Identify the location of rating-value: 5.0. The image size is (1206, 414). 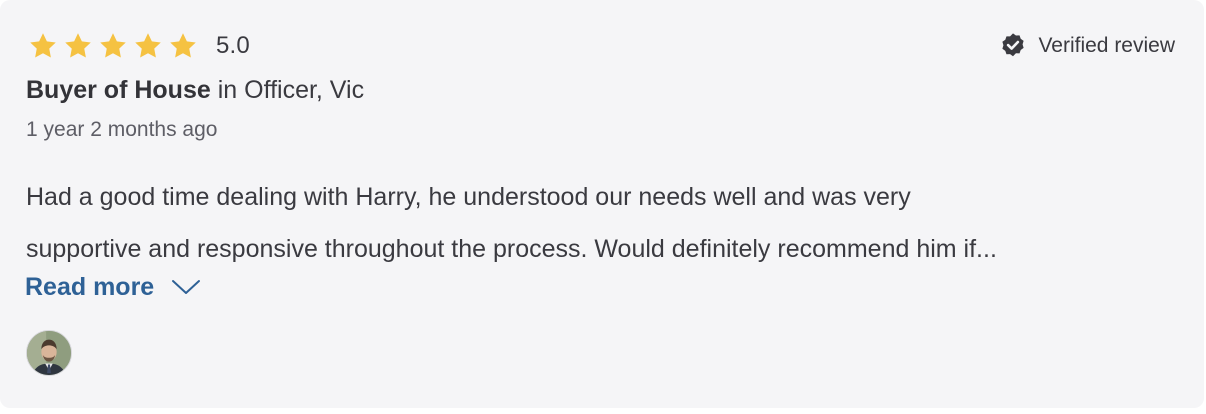
(233, 45).